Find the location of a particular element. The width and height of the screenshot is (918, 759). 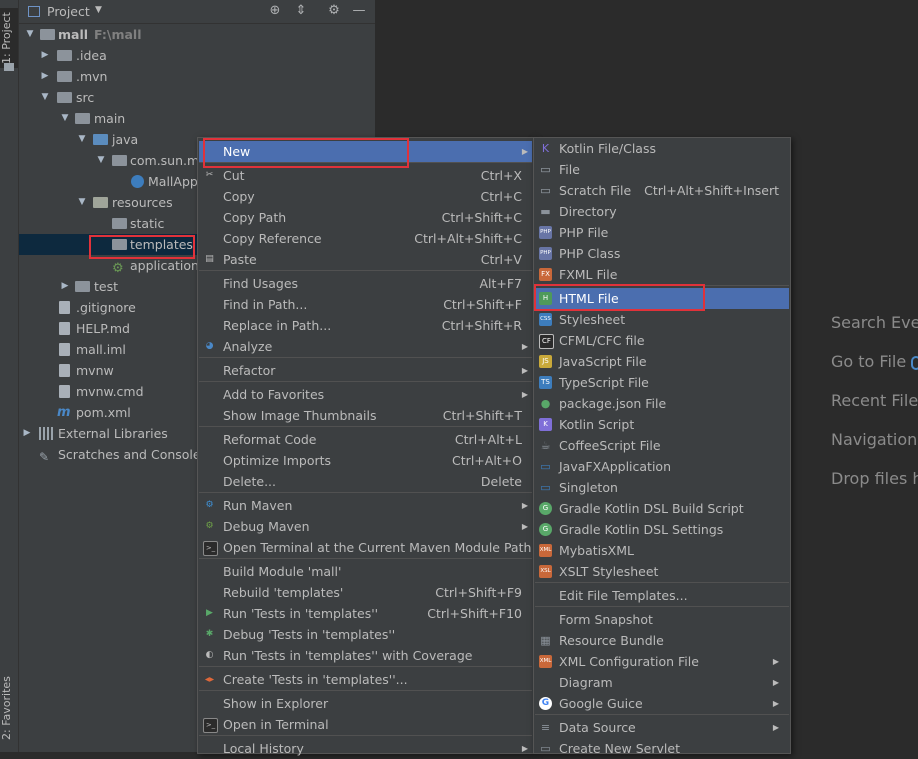

context-menu-item: ▤ Paste Ctrl+V is located at coordinates (365, 259).